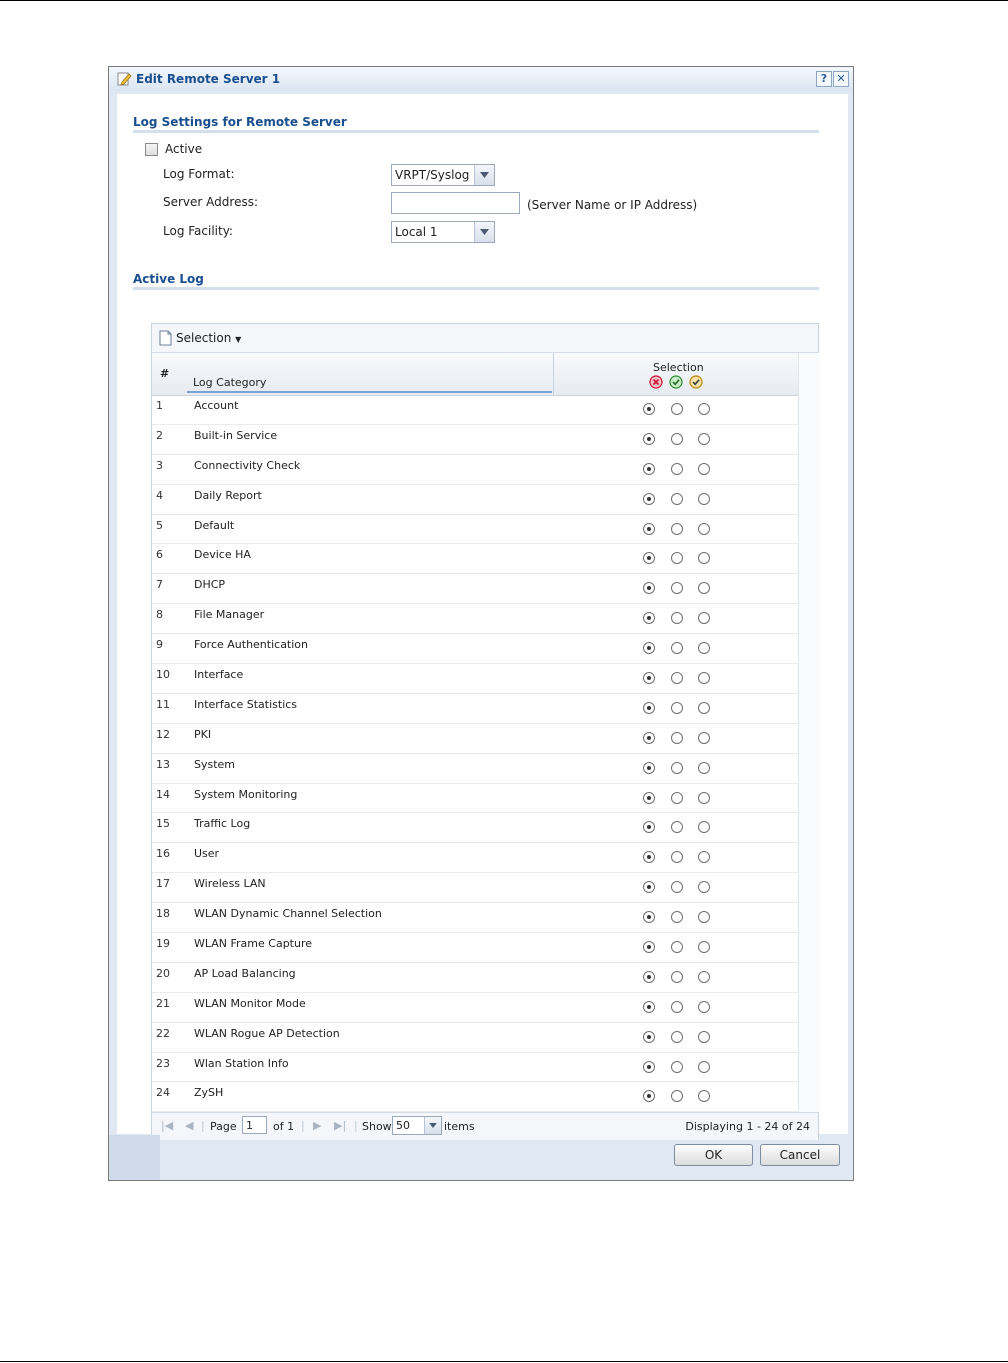  Describe the element at coordinates (841, 79) in the screenshot. I see `close-button: ✕` at that location.